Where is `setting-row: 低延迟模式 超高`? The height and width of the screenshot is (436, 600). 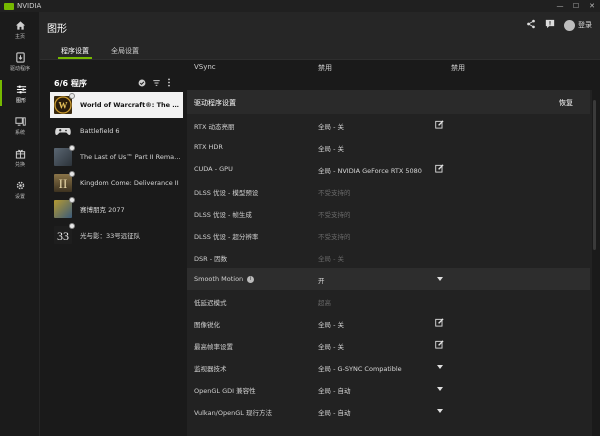
setting-row: 低延迟模式 超高 is located at coordinates (388, 301).